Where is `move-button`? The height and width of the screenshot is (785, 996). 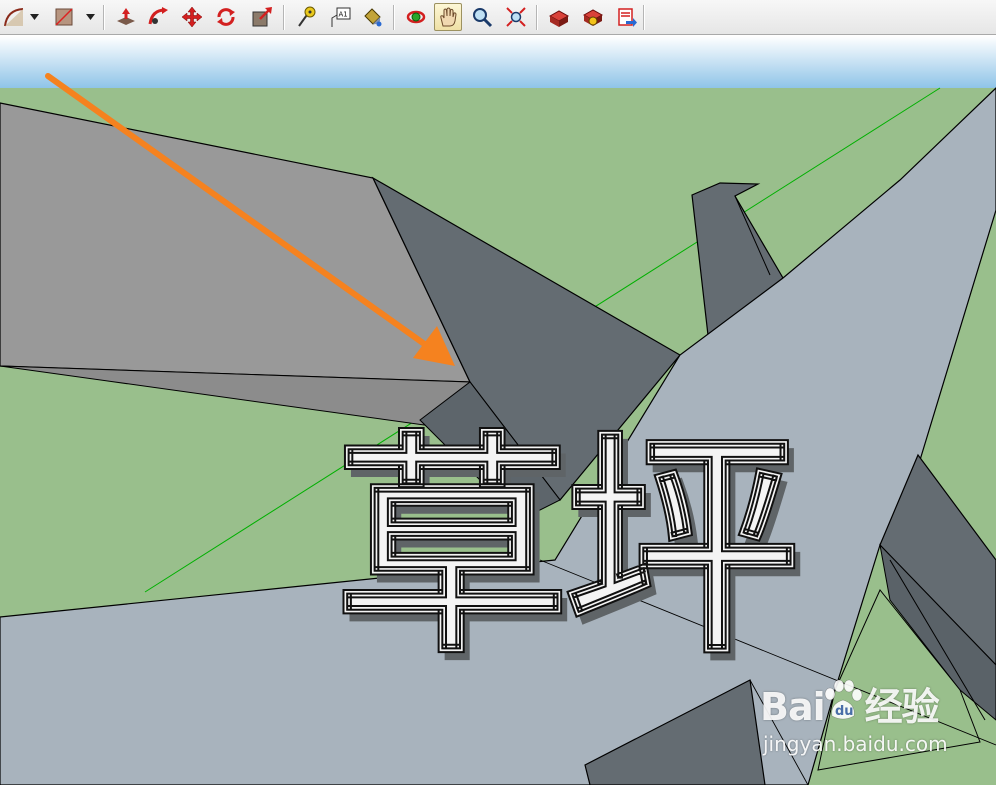 move-button is located at coordinates (192, 17).